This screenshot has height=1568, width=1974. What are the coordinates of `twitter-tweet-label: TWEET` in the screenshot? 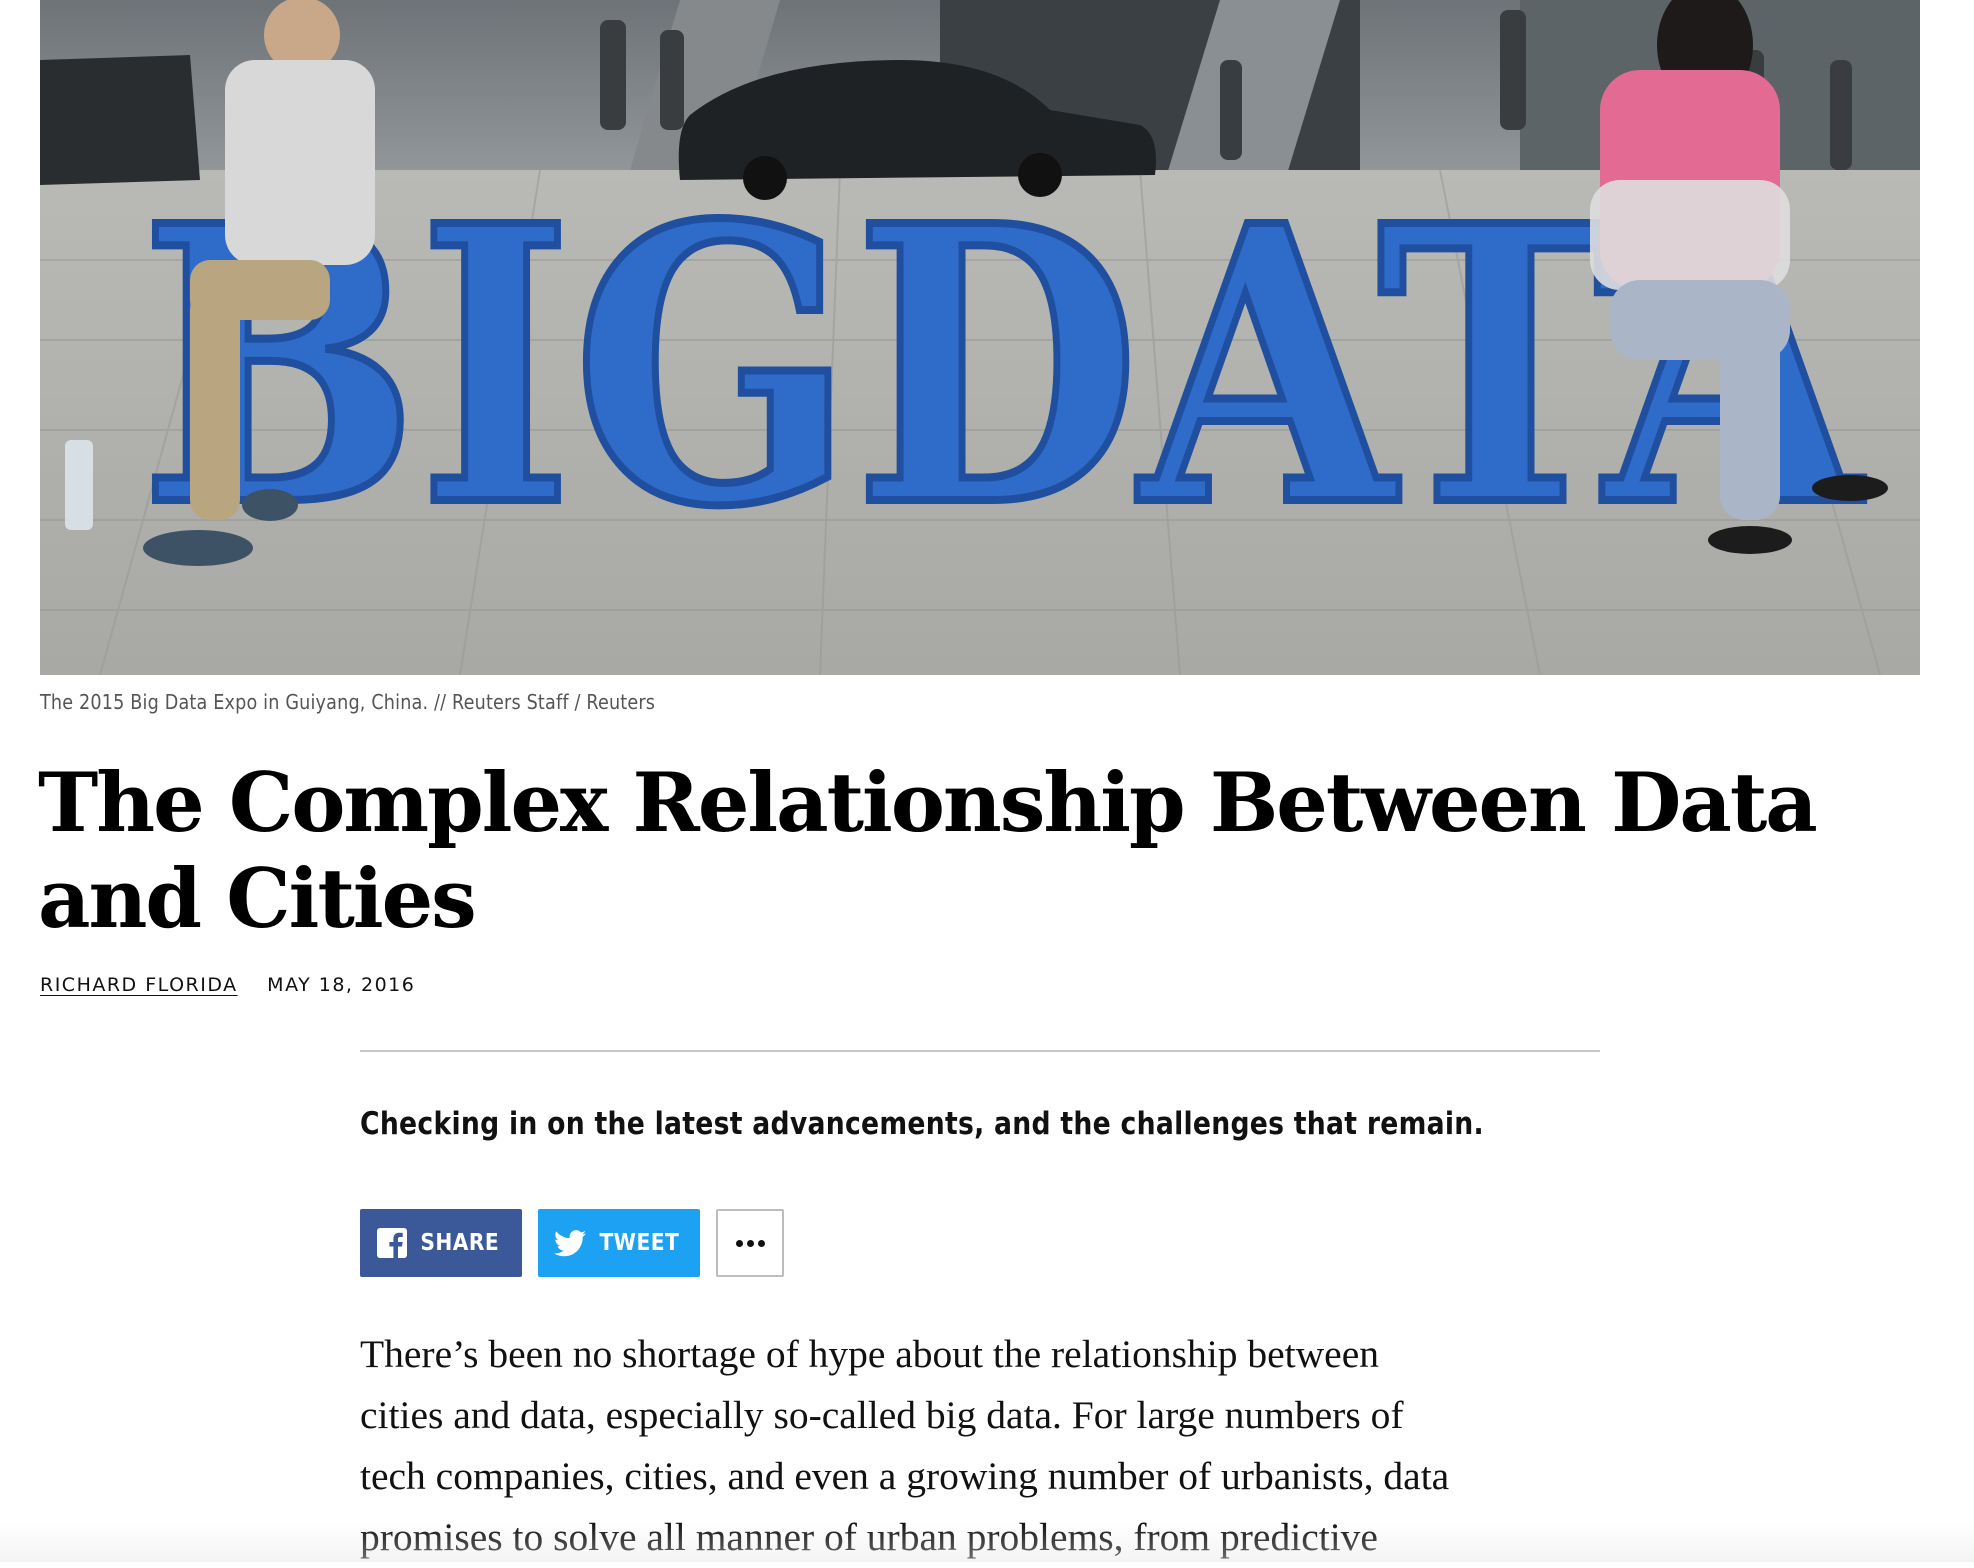 It's located at (639, 1243).